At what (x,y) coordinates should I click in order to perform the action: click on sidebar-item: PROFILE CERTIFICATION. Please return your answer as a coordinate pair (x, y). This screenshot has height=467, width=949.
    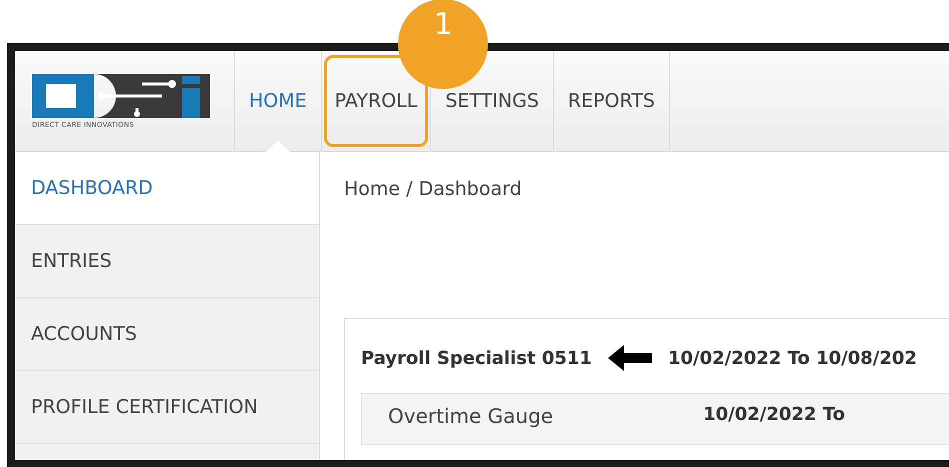
    Looking at the image, I should click on (167, 407).